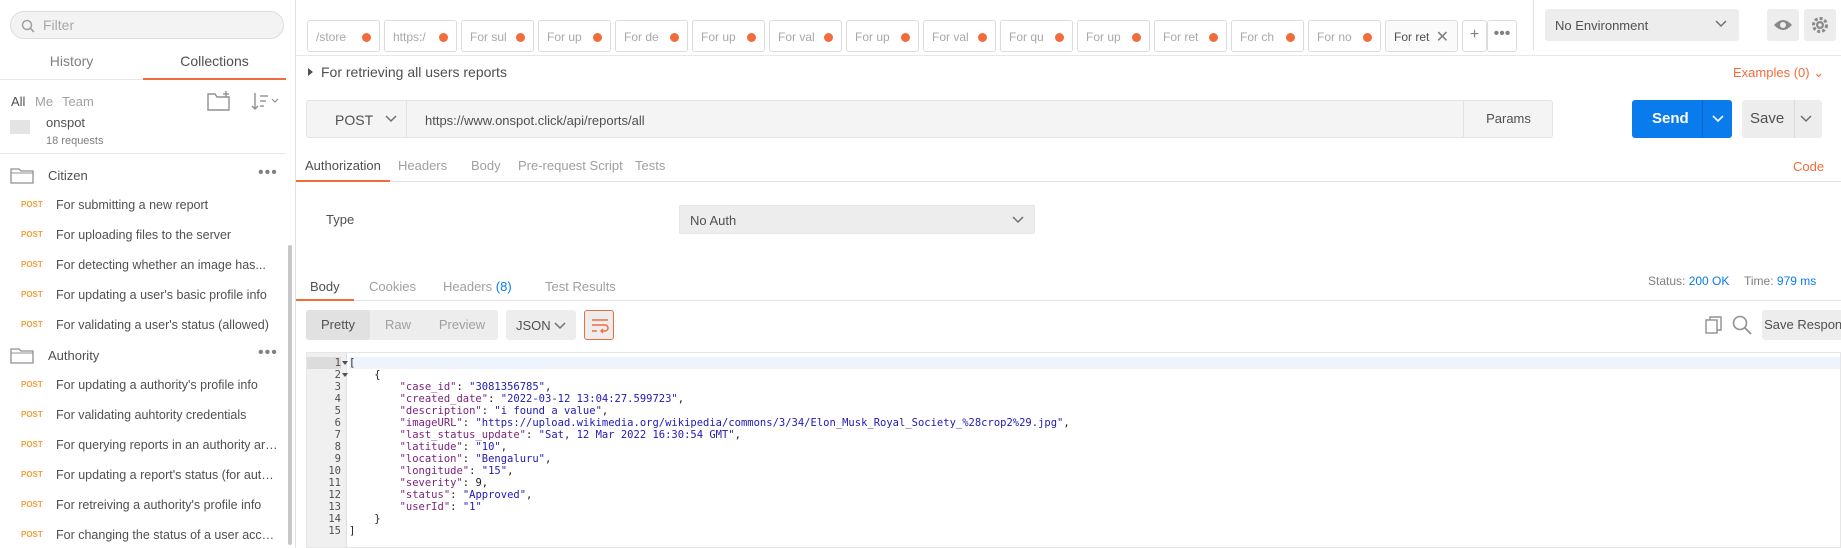  What do you see at coordinates (219, 101) in the screenshot?
I see `new-collection-icon` at bounding box center [219, 101].